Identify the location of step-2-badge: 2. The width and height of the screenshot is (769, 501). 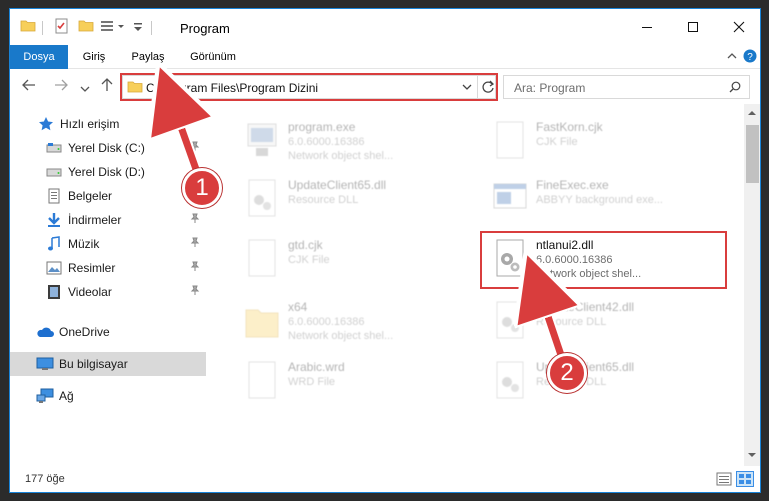
(567, 373).